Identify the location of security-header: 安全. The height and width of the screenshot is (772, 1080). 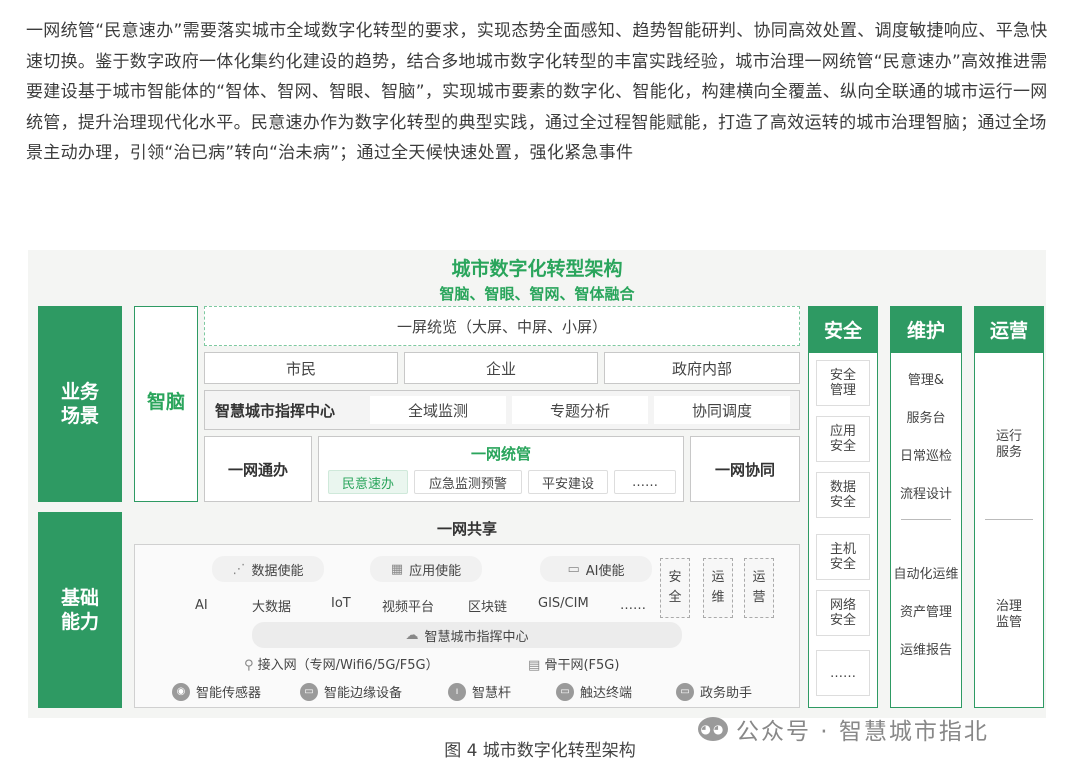
(843, 329).